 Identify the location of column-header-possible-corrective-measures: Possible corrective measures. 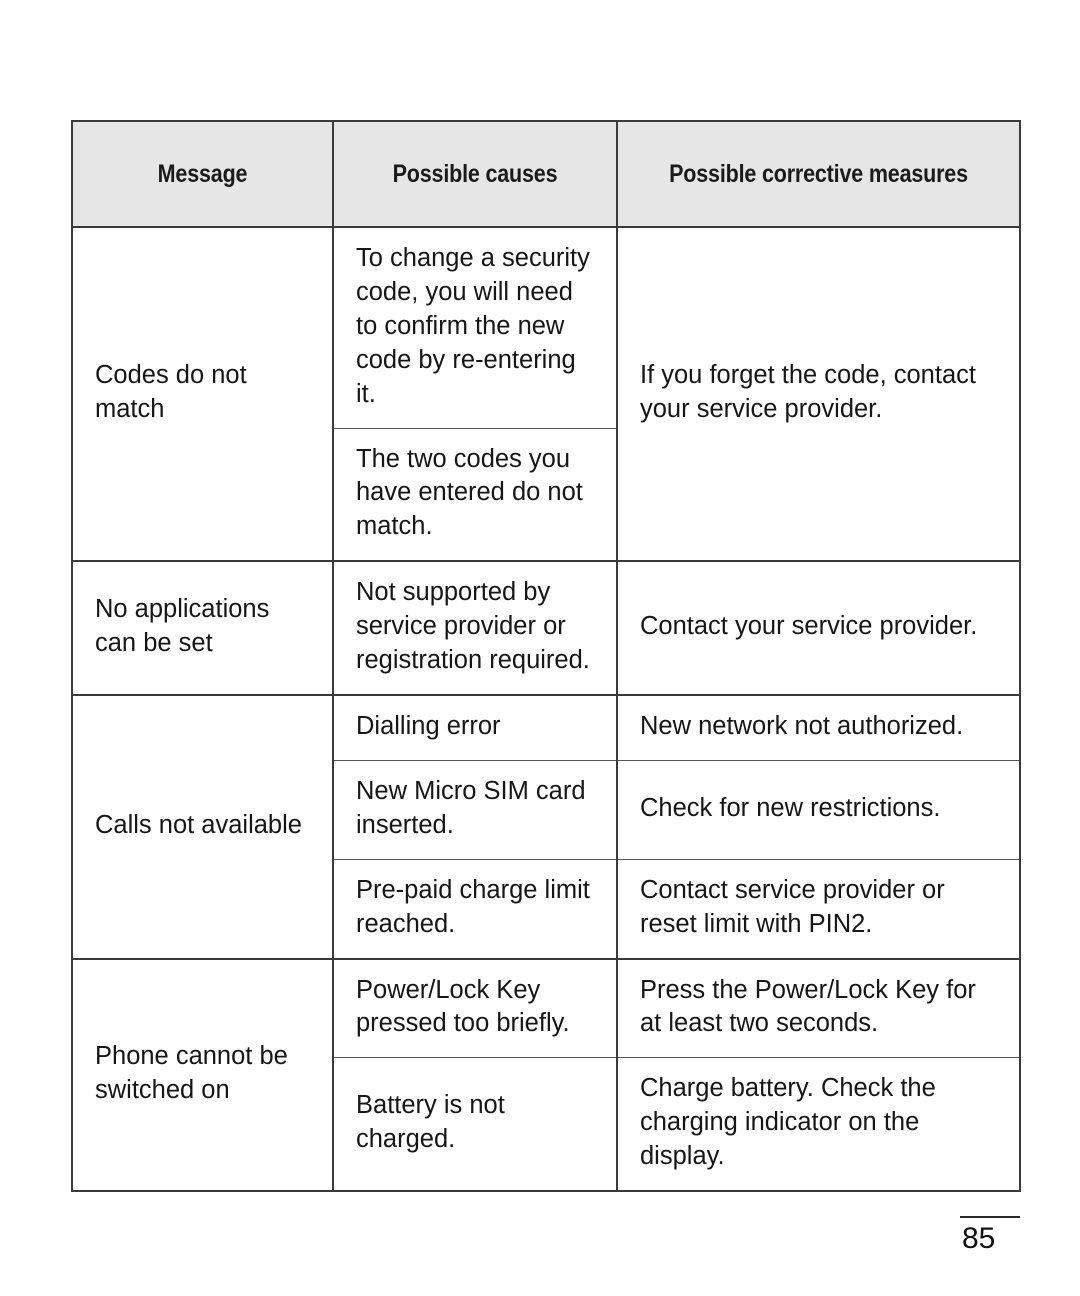
(818, 174).